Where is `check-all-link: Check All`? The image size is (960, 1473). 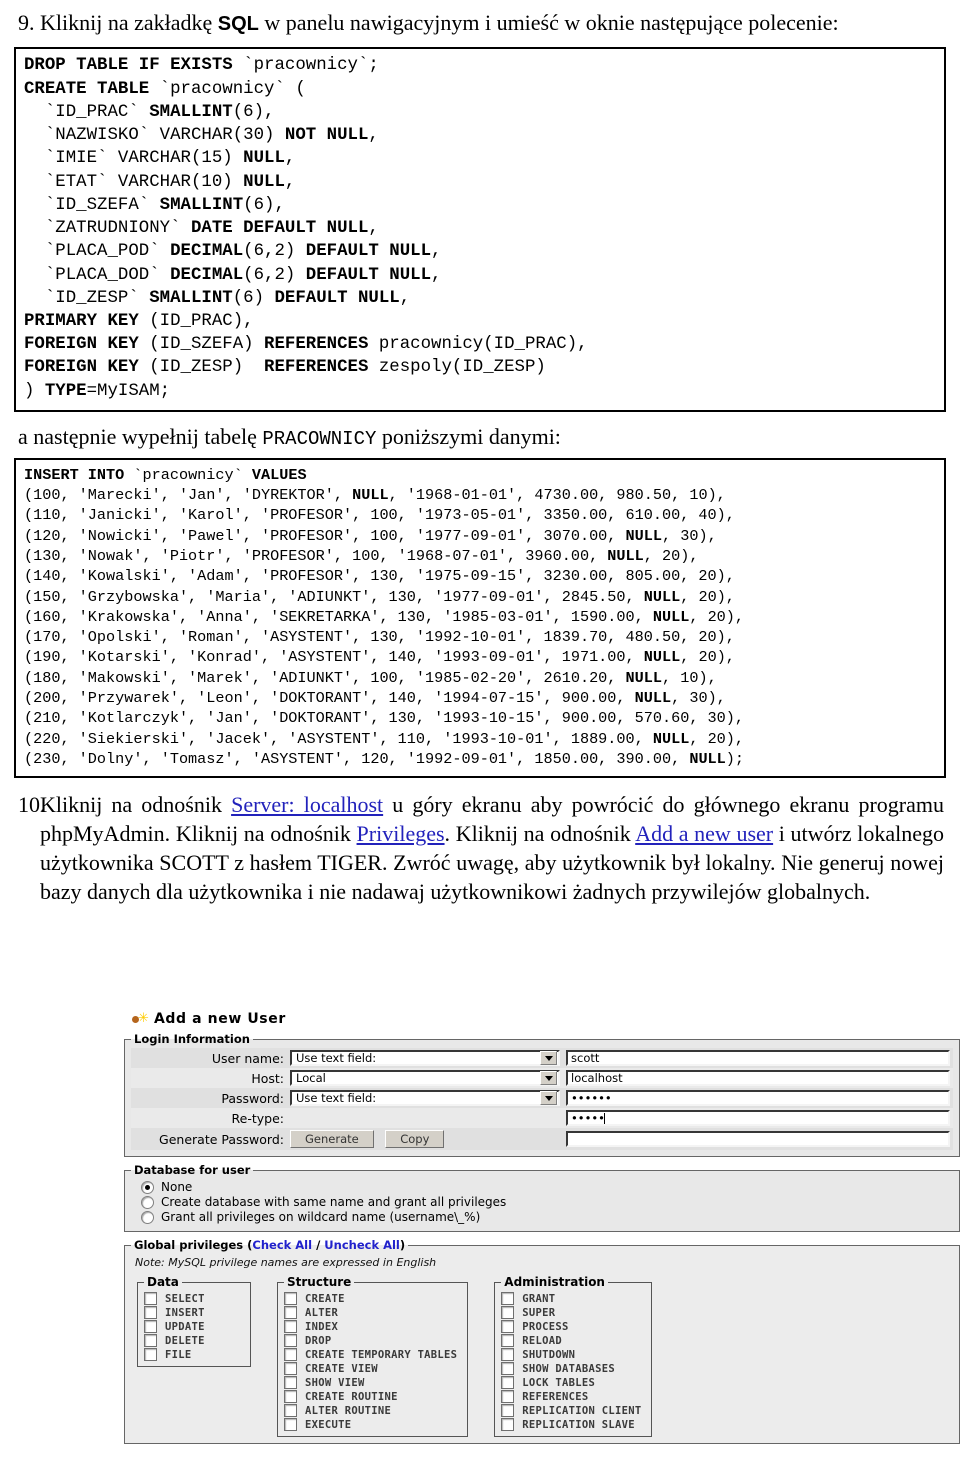 check-all-link: Check All is located at coordinates (282, 1245).